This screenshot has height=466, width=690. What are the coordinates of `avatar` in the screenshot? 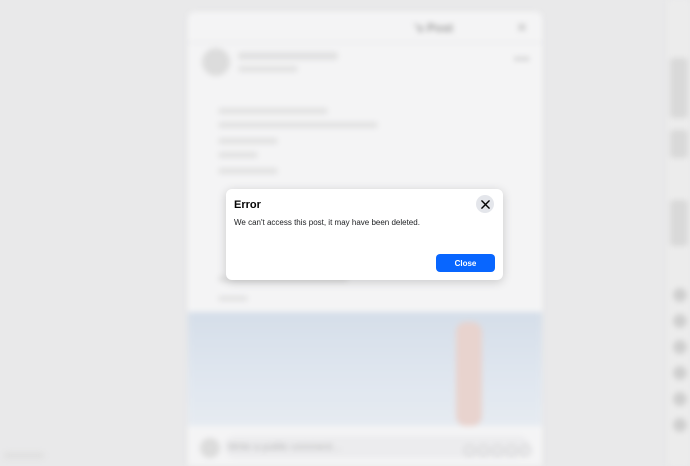 It's located at (210, 448).